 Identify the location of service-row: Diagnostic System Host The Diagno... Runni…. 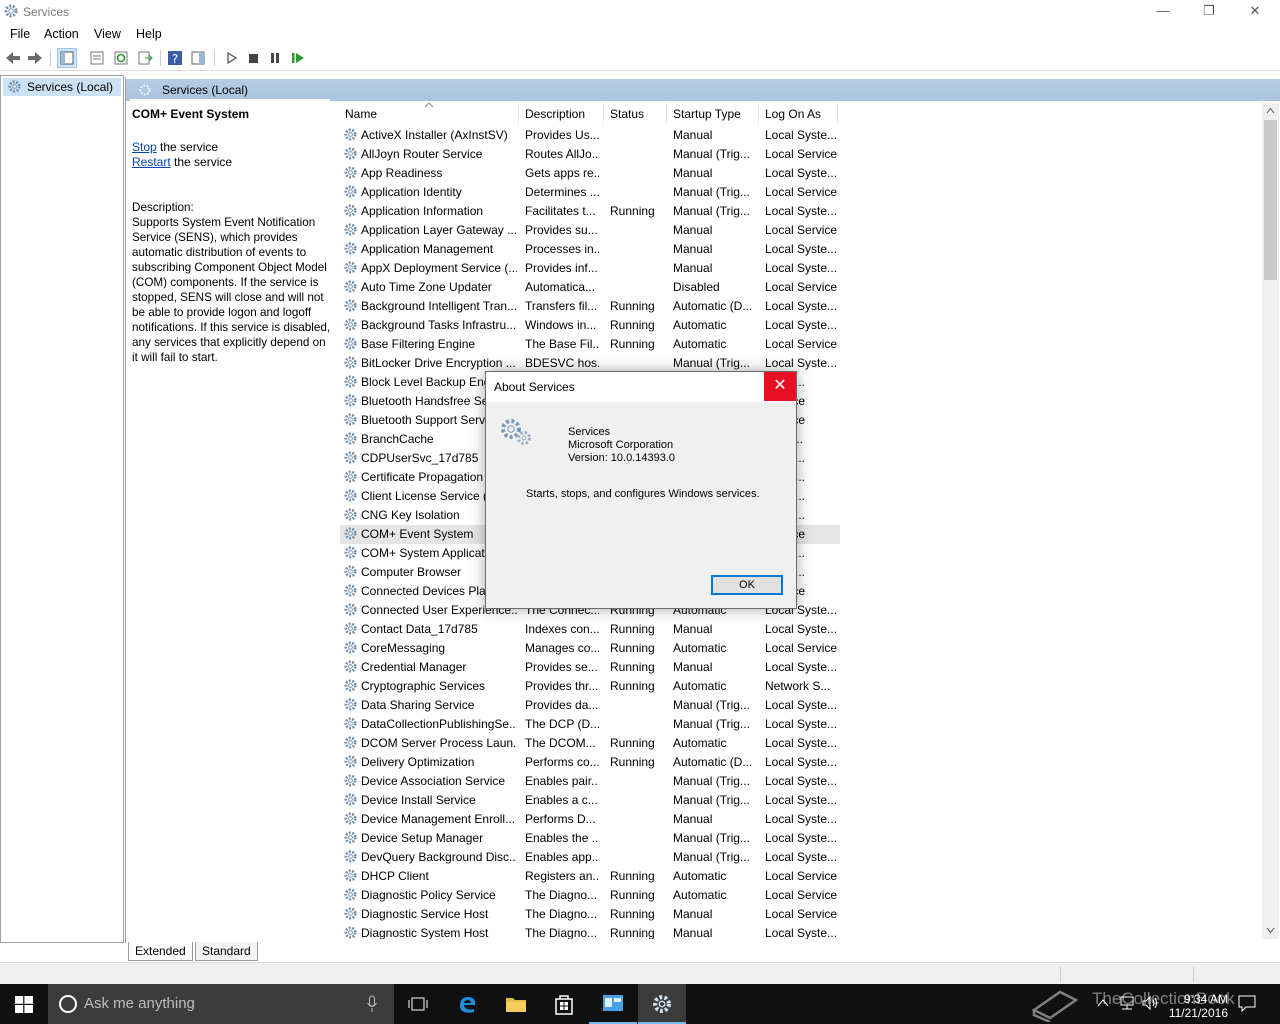
(590, 931).